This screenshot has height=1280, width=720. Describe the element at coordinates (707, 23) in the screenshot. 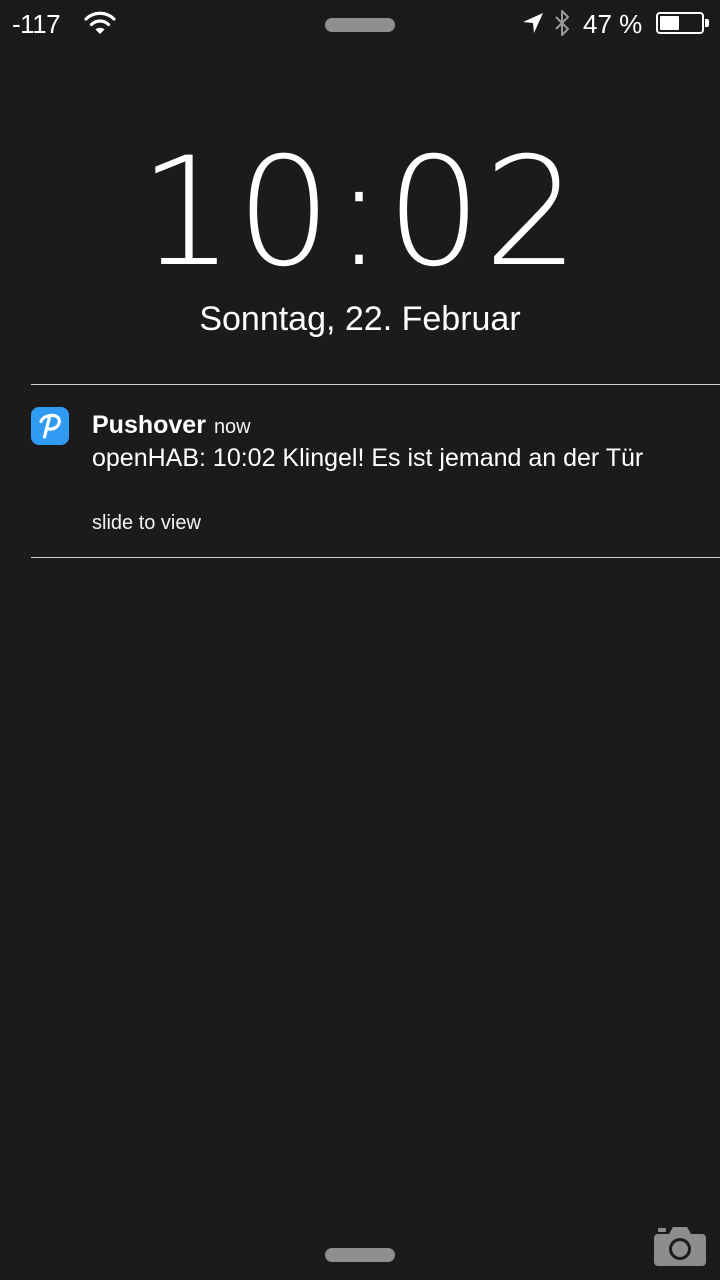

I see `battery-tip` at that location.